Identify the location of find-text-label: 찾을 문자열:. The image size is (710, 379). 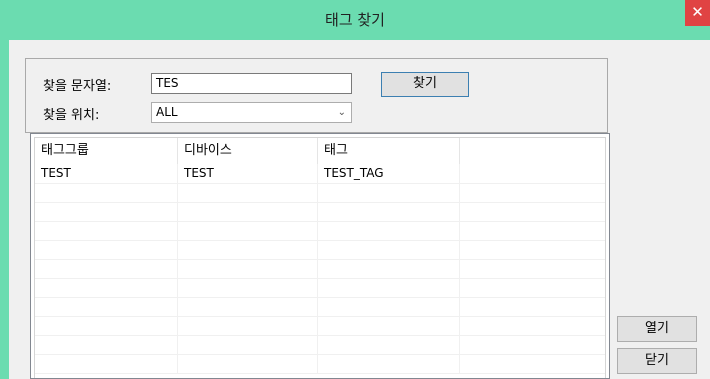
(77, 86).